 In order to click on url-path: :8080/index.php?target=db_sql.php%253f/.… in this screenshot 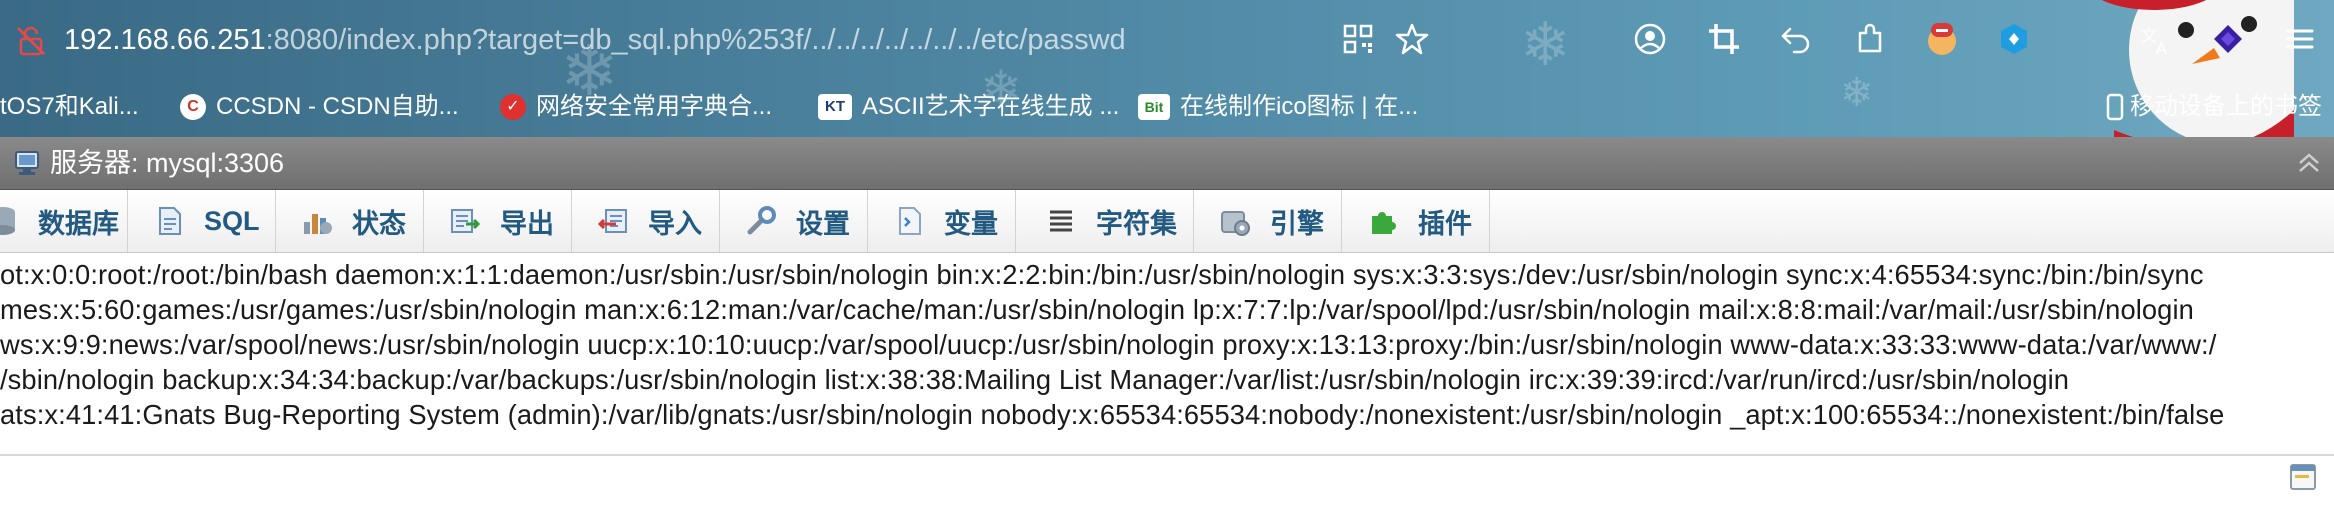, I will do `click(695, 40)`.